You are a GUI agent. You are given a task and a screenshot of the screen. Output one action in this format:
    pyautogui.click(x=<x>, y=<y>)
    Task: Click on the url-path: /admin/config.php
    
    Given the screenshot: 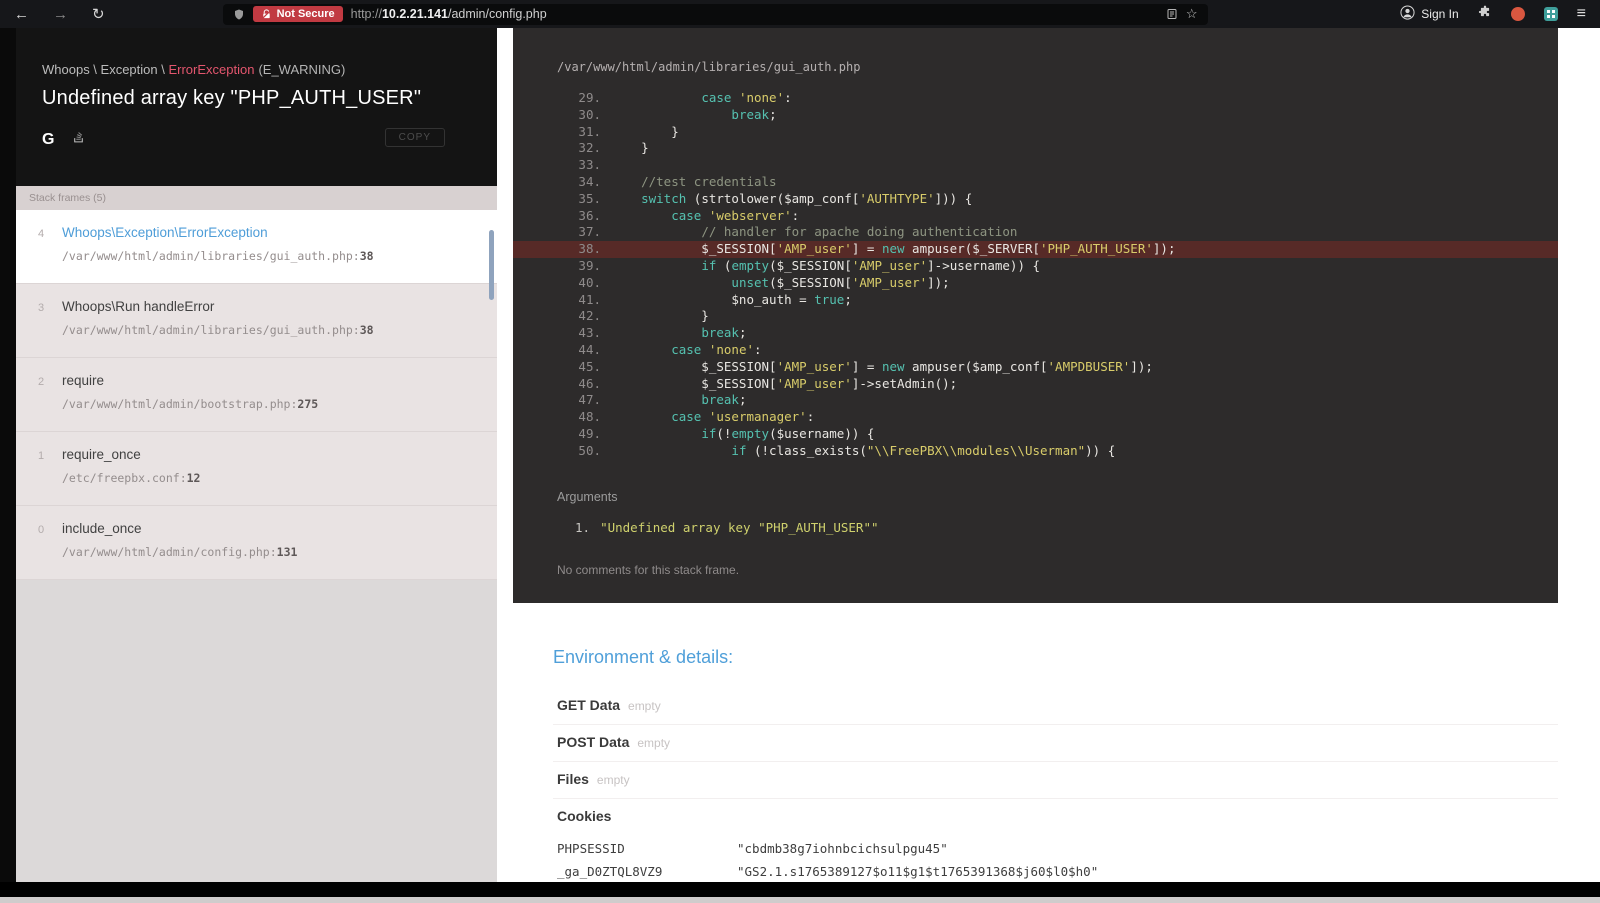 What is the action you would take?
    pyautogui.click(x=497, y=14)
    